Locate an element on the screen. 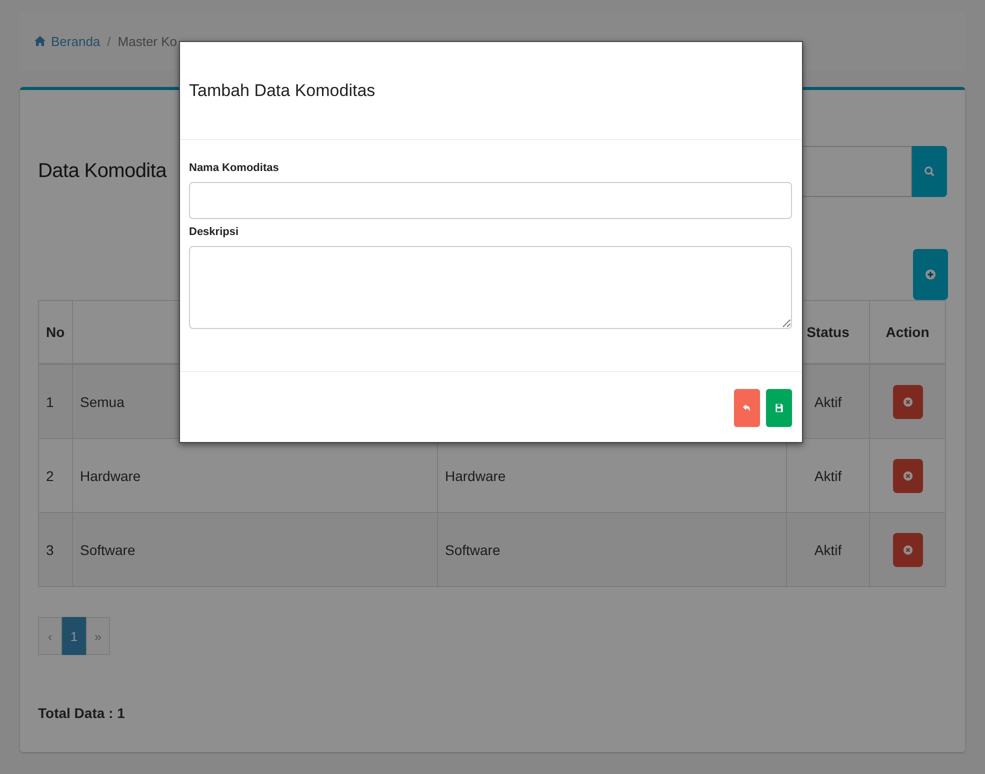 This screenshot has width=985, height=774. home-icon is located at coordinates (40, 41).